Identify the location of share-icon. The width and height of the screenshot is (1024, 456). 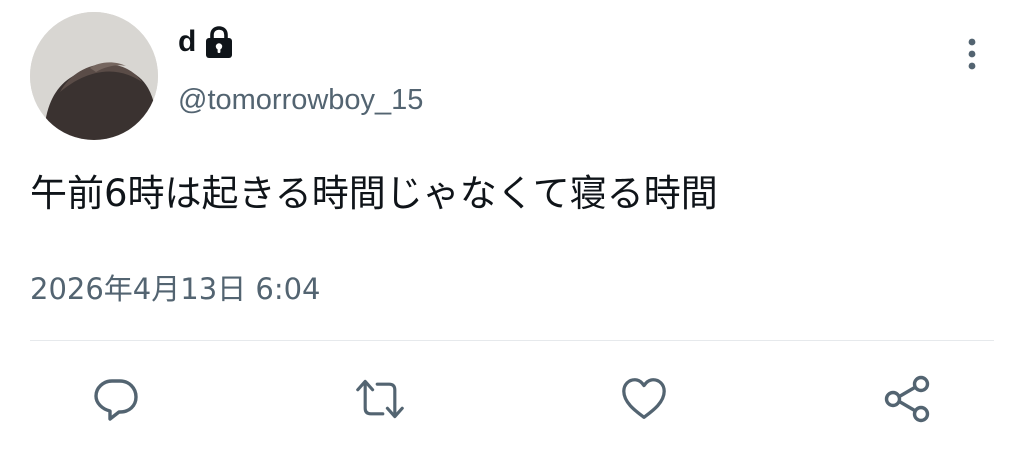
(907, 399).